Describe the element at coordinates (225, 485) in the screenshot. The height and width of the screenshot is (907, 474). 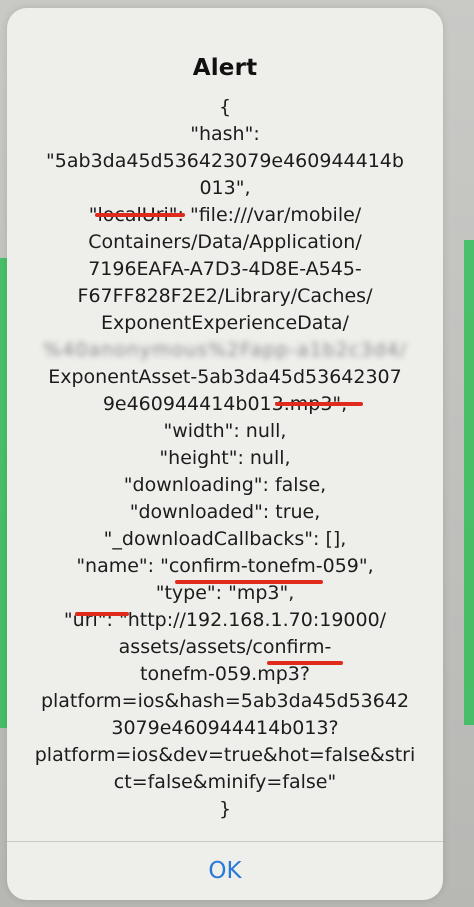
I see `message-line: "downloading": false,` at that location.